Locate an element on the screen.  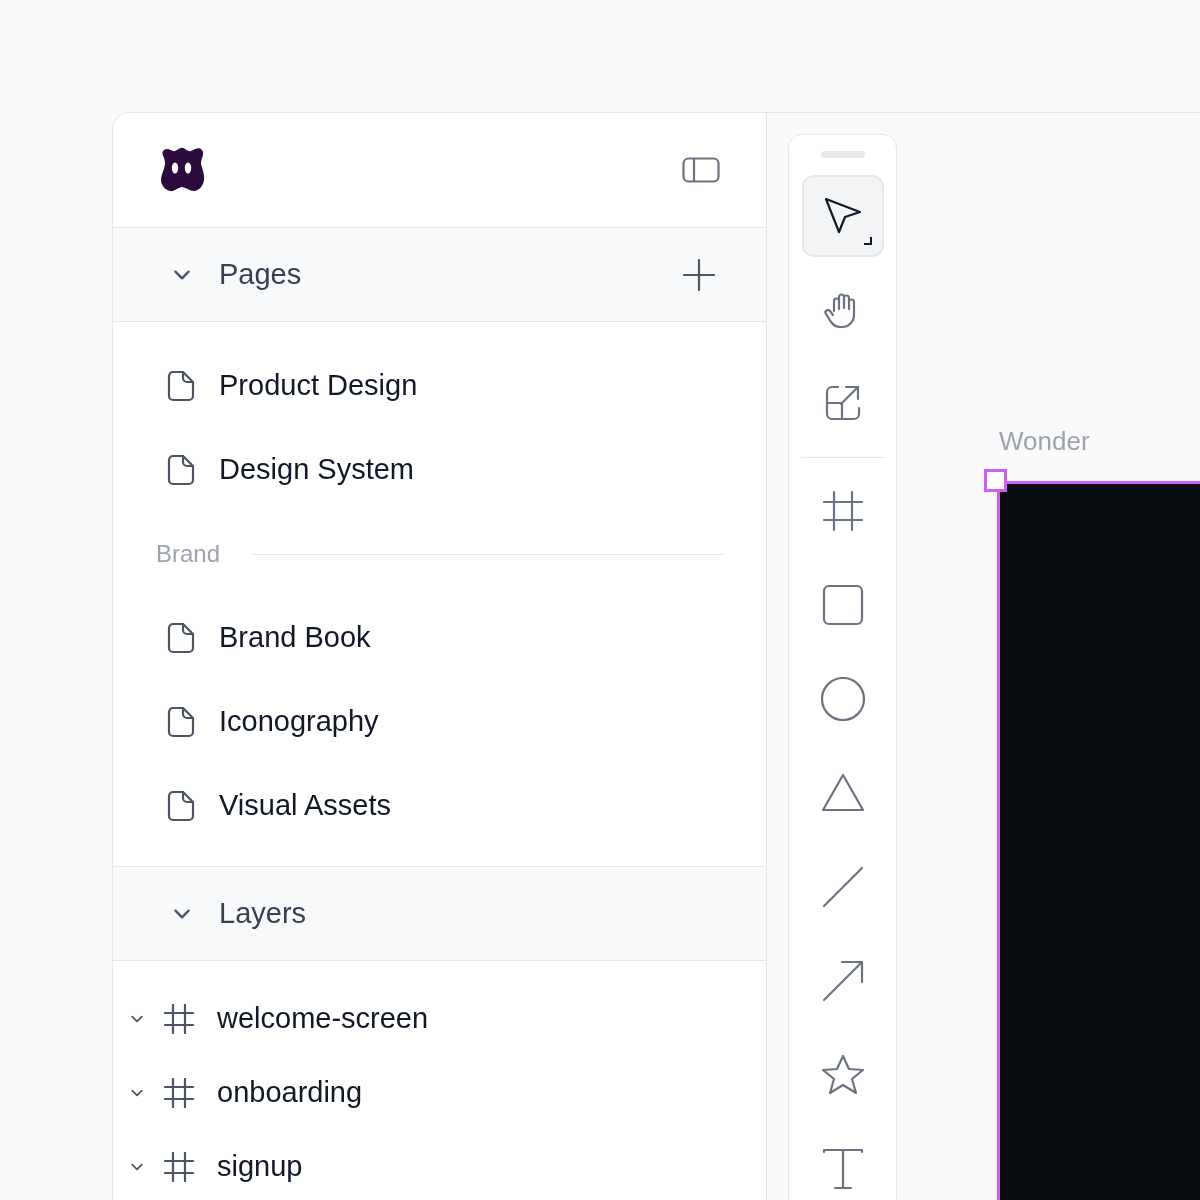
section-title: Pages is located at coordinates (260, 274).